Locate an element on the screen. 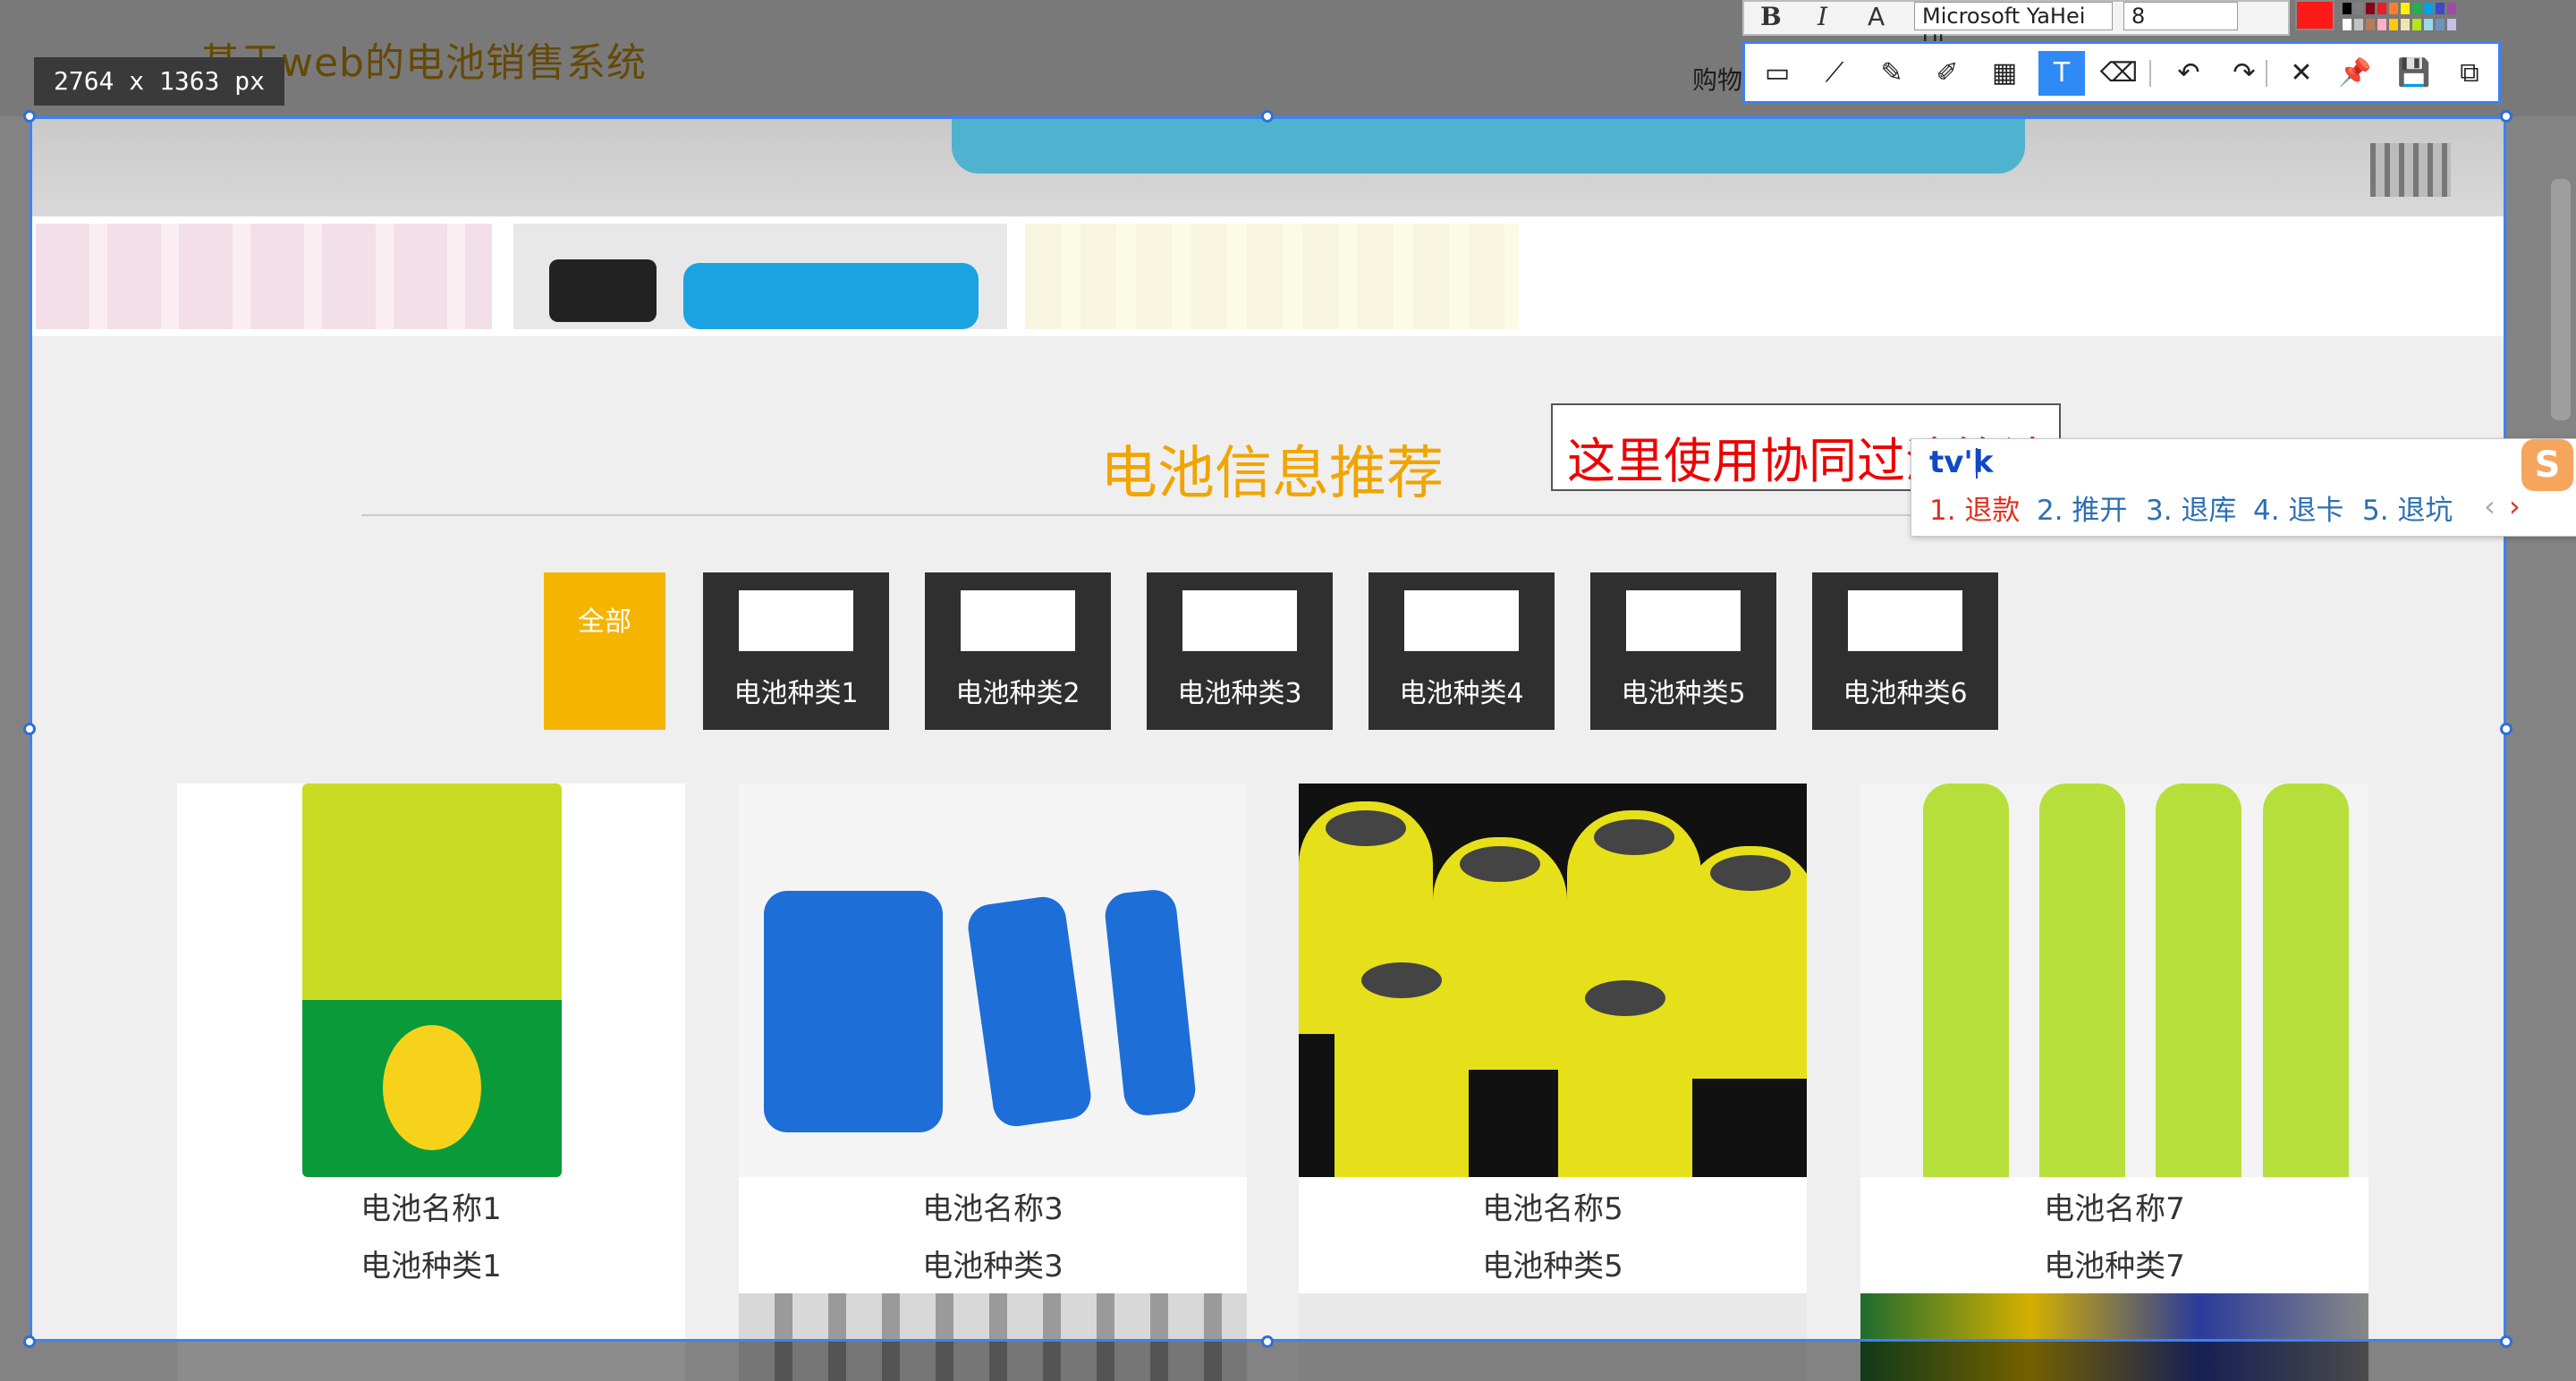 The image size is (2576, 1381). product-name: 电池名称1 is located at coordinates (431, 1206).